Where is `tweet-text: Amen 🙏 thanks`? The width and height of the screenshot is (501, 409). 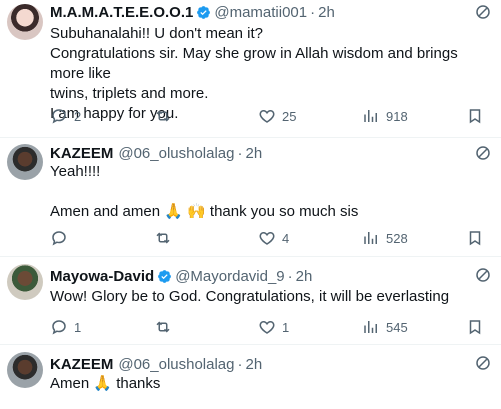 tweet-text: Amen 🙏 thanks is located at coordinates (270, 384).